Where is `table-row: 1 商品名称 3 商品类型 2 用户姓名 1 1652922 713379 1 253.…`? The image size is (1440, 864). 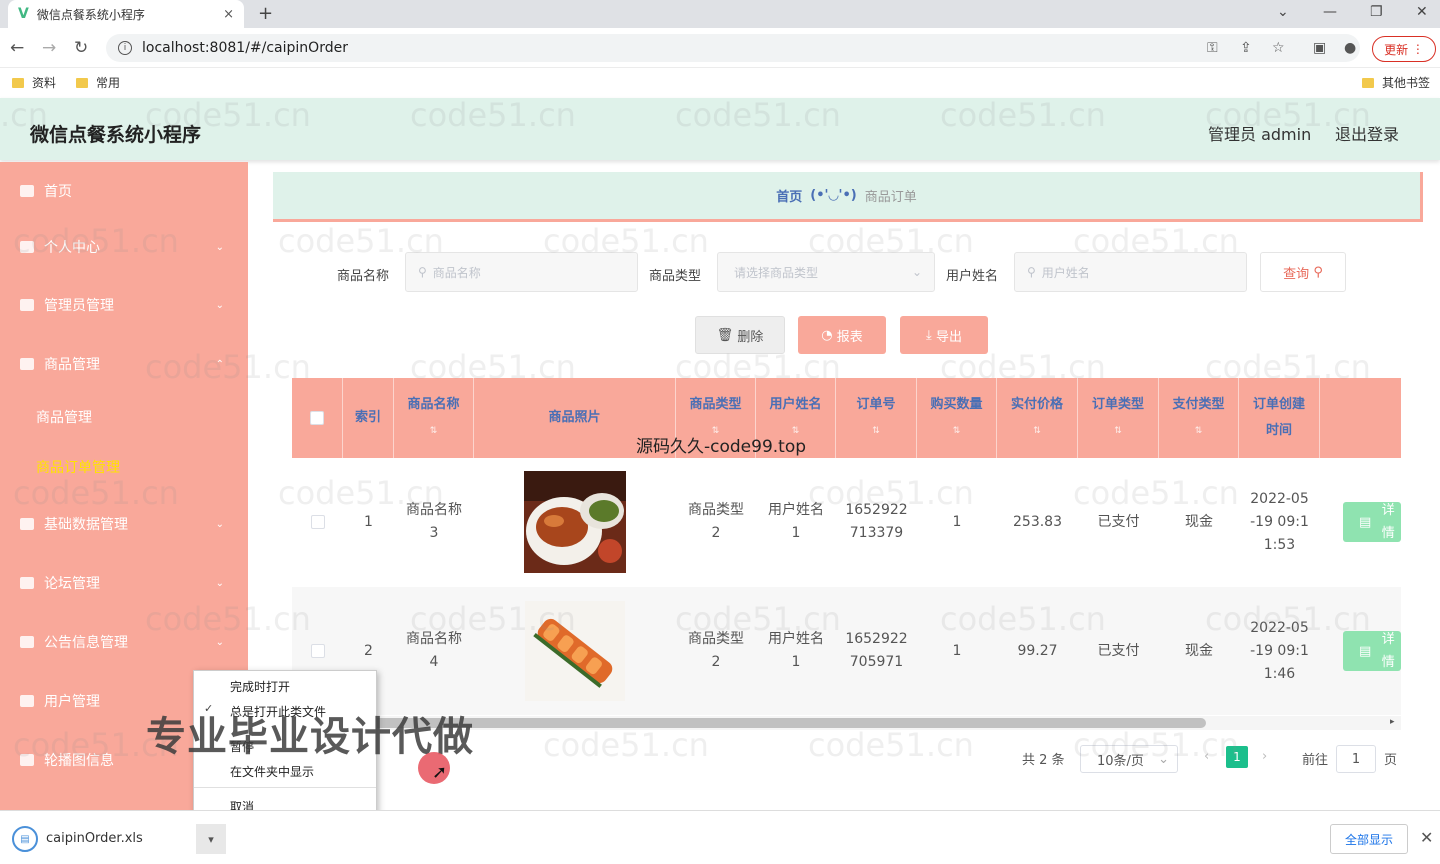 table-row: 1 商品名称 3 商品类型 2 用户姓名 1 1652922 713379 1 253.… is located at coordinates (846, 522).